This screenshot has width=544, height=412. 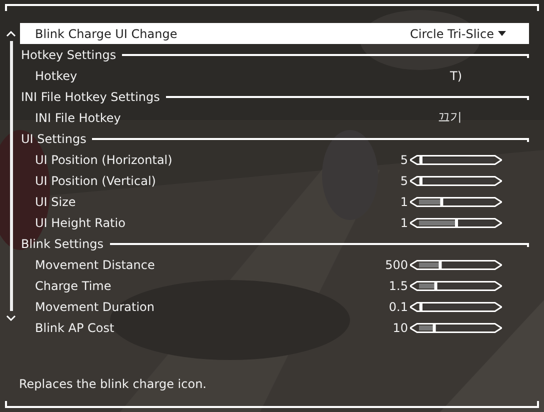 I want to click on caret-icon, so click(x=502, y=33).